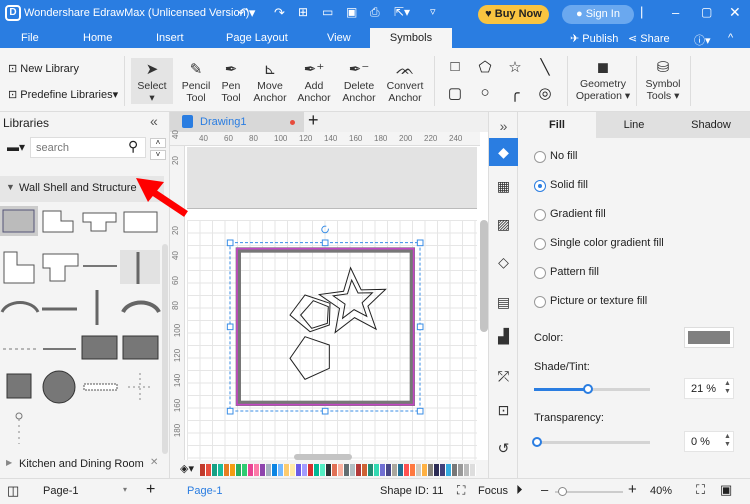  I want to click on tab-shadow: Shadow, so click(711, 125).